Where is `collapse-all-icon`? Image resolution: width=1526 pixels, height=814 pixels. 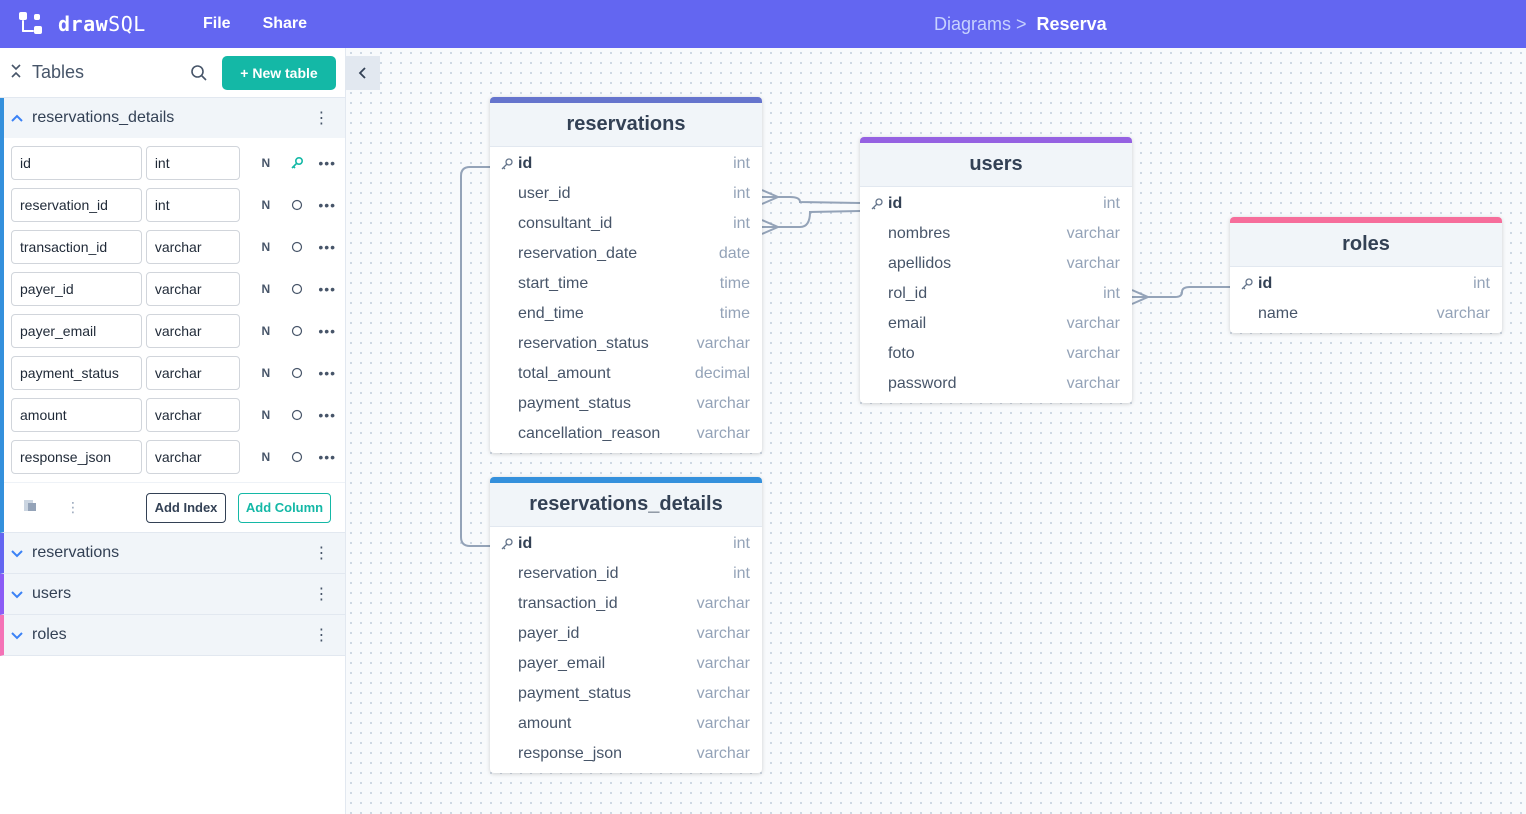 collapse-all-icon is located at coordinates (17, 72).